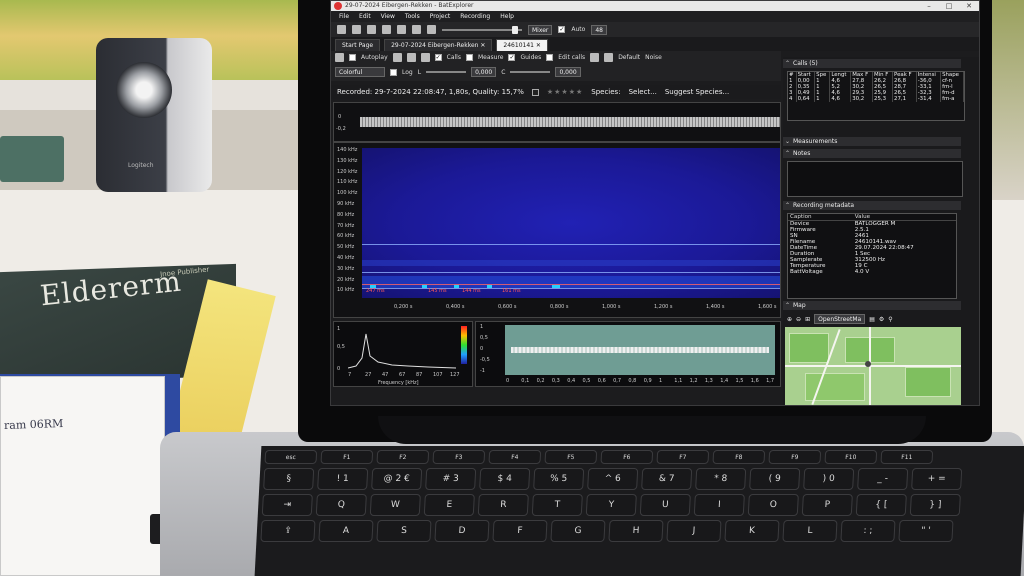 This screenshot has width=1024, height=576. I want to click on new-file-icon, so click(371, 29).